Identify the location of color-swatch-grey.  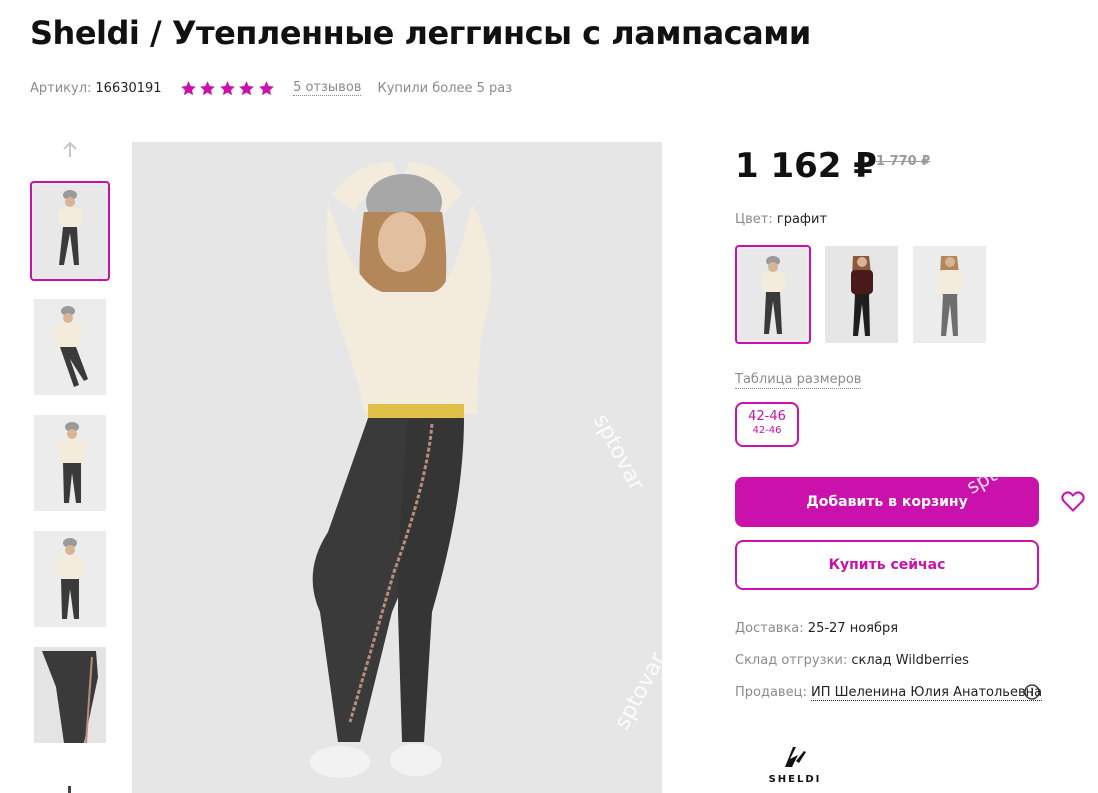
(949, 294).